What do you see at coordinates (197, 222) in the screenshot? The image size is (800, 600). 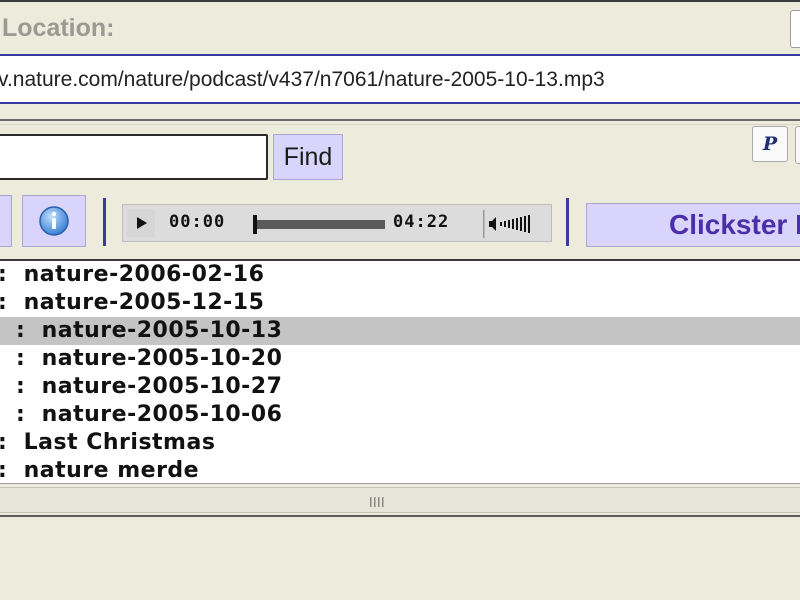 I see `current-time: 00:00` at bounding box center [197, 222].